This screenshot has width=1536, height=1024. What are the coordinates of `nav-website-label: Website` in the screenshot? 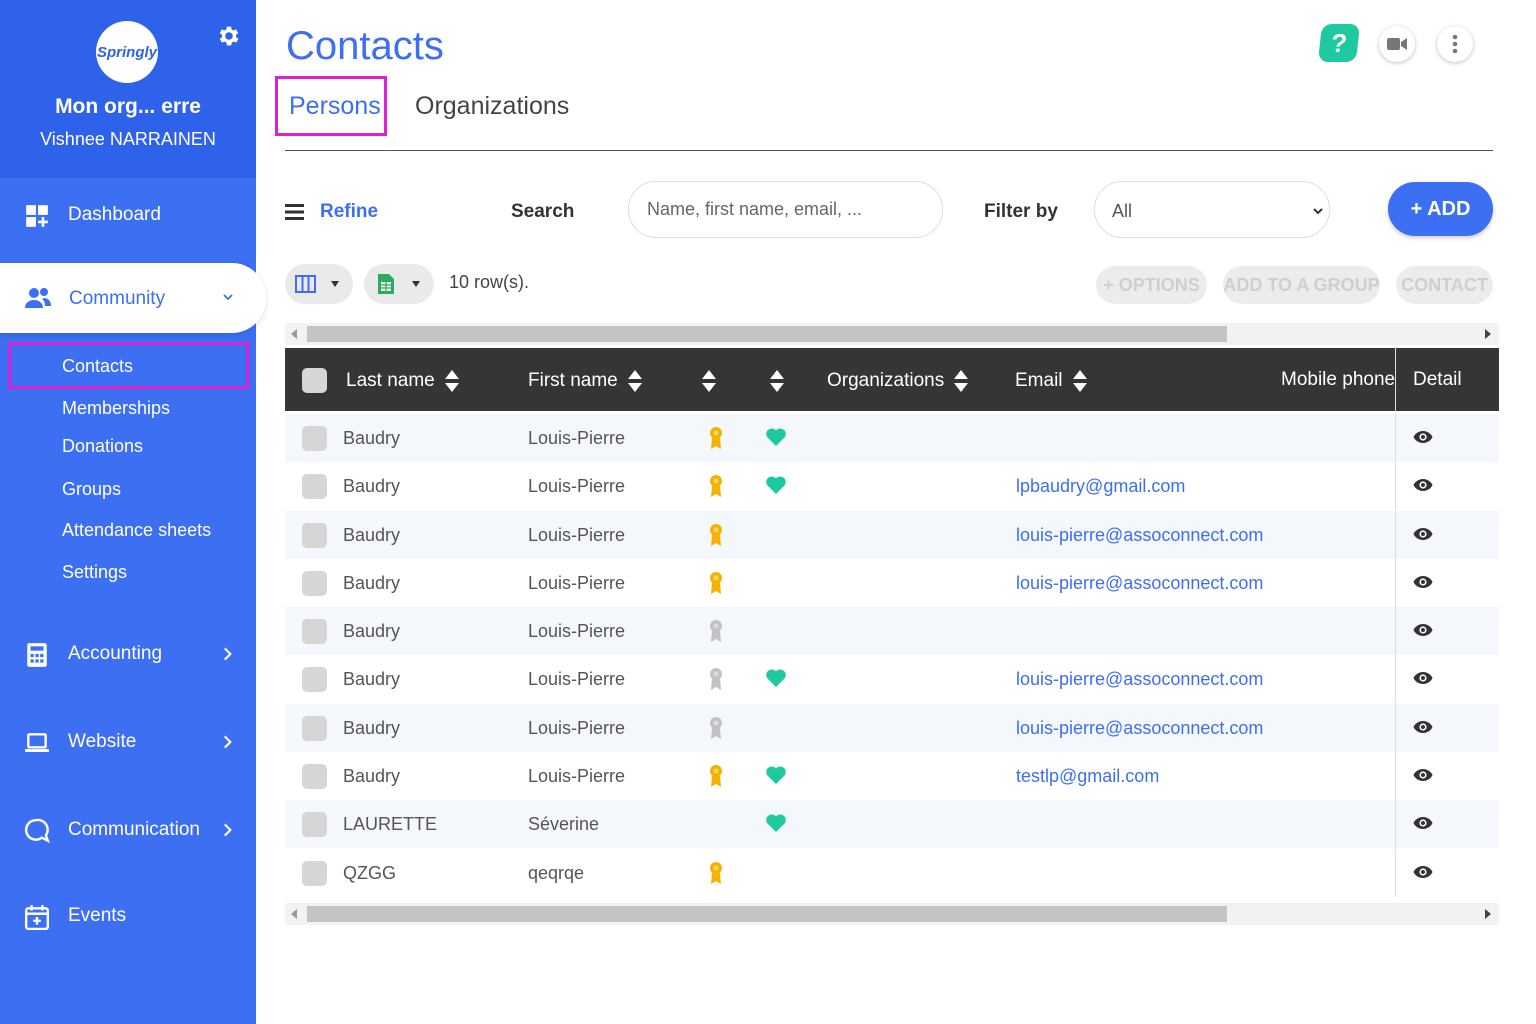 It's located at (102, 741).